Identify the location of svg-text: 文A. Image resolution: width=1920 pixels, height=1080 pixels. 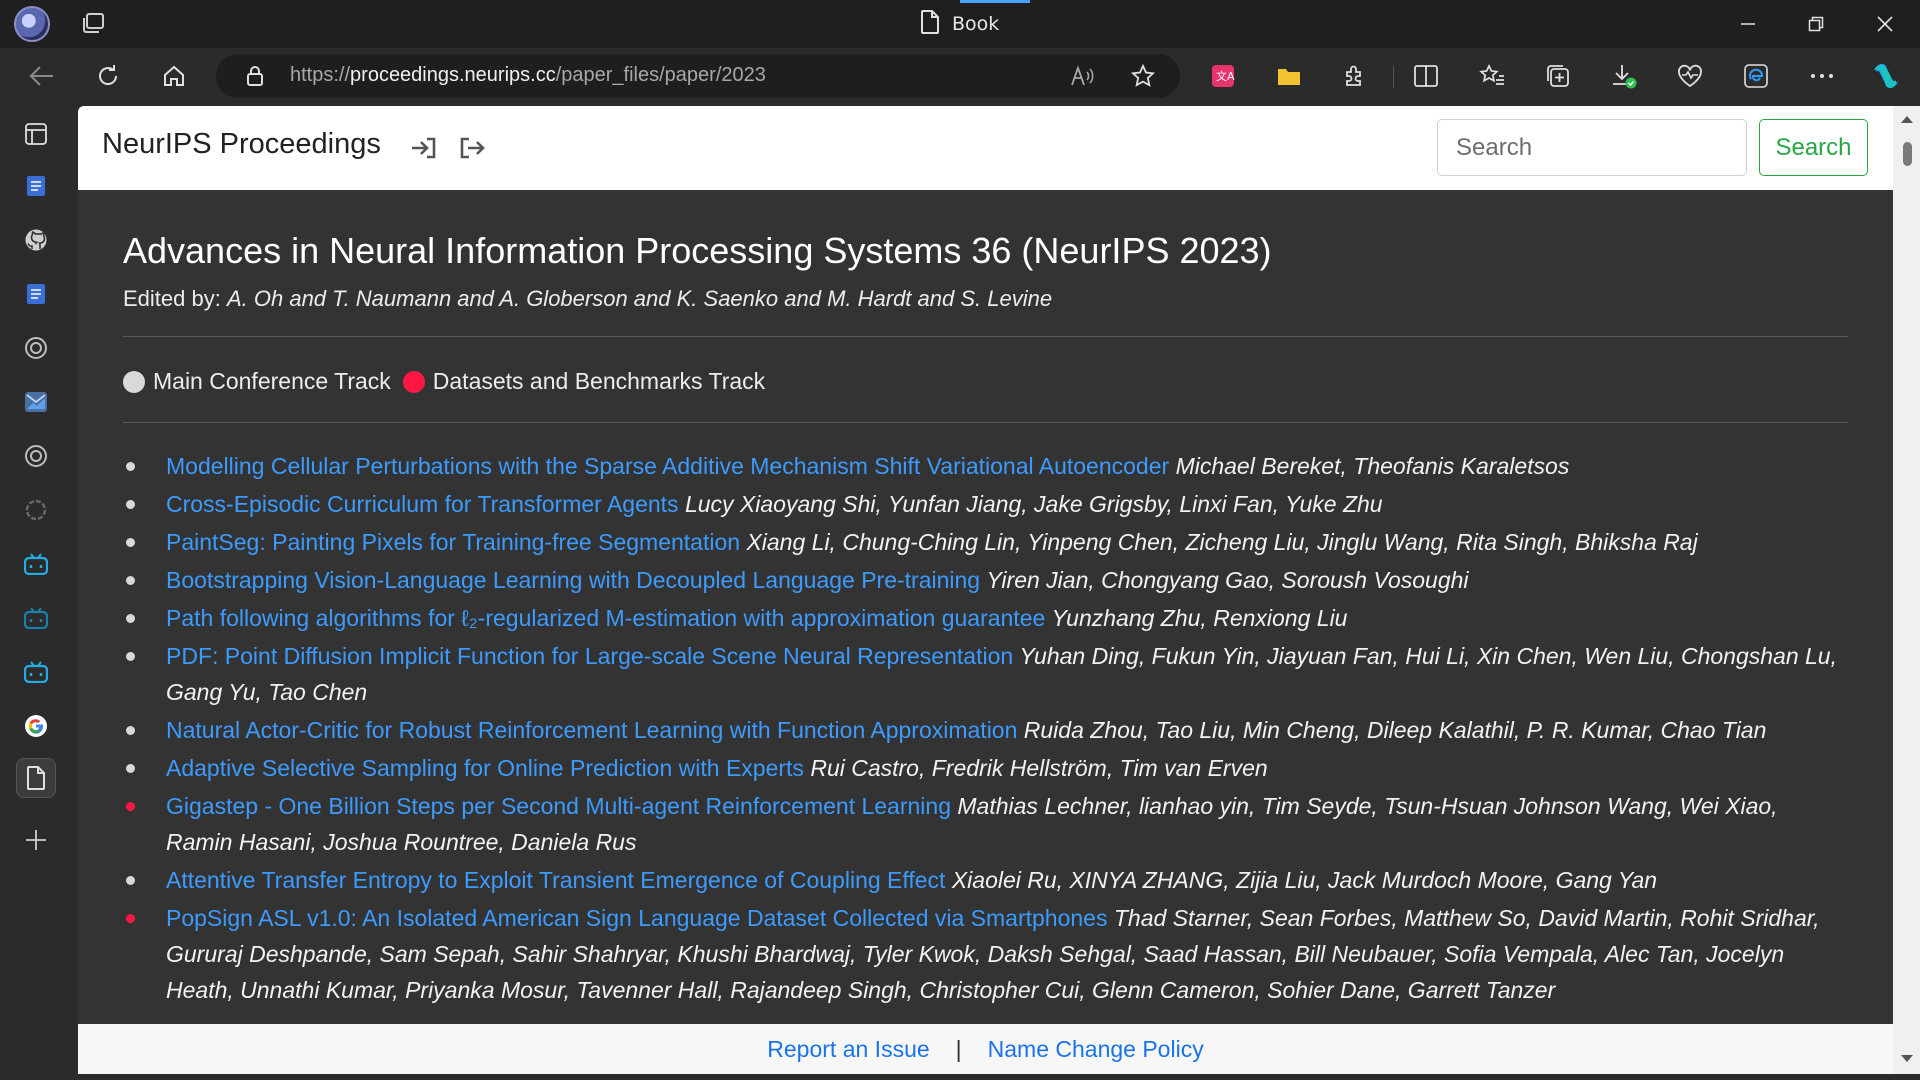
(1225, 76).